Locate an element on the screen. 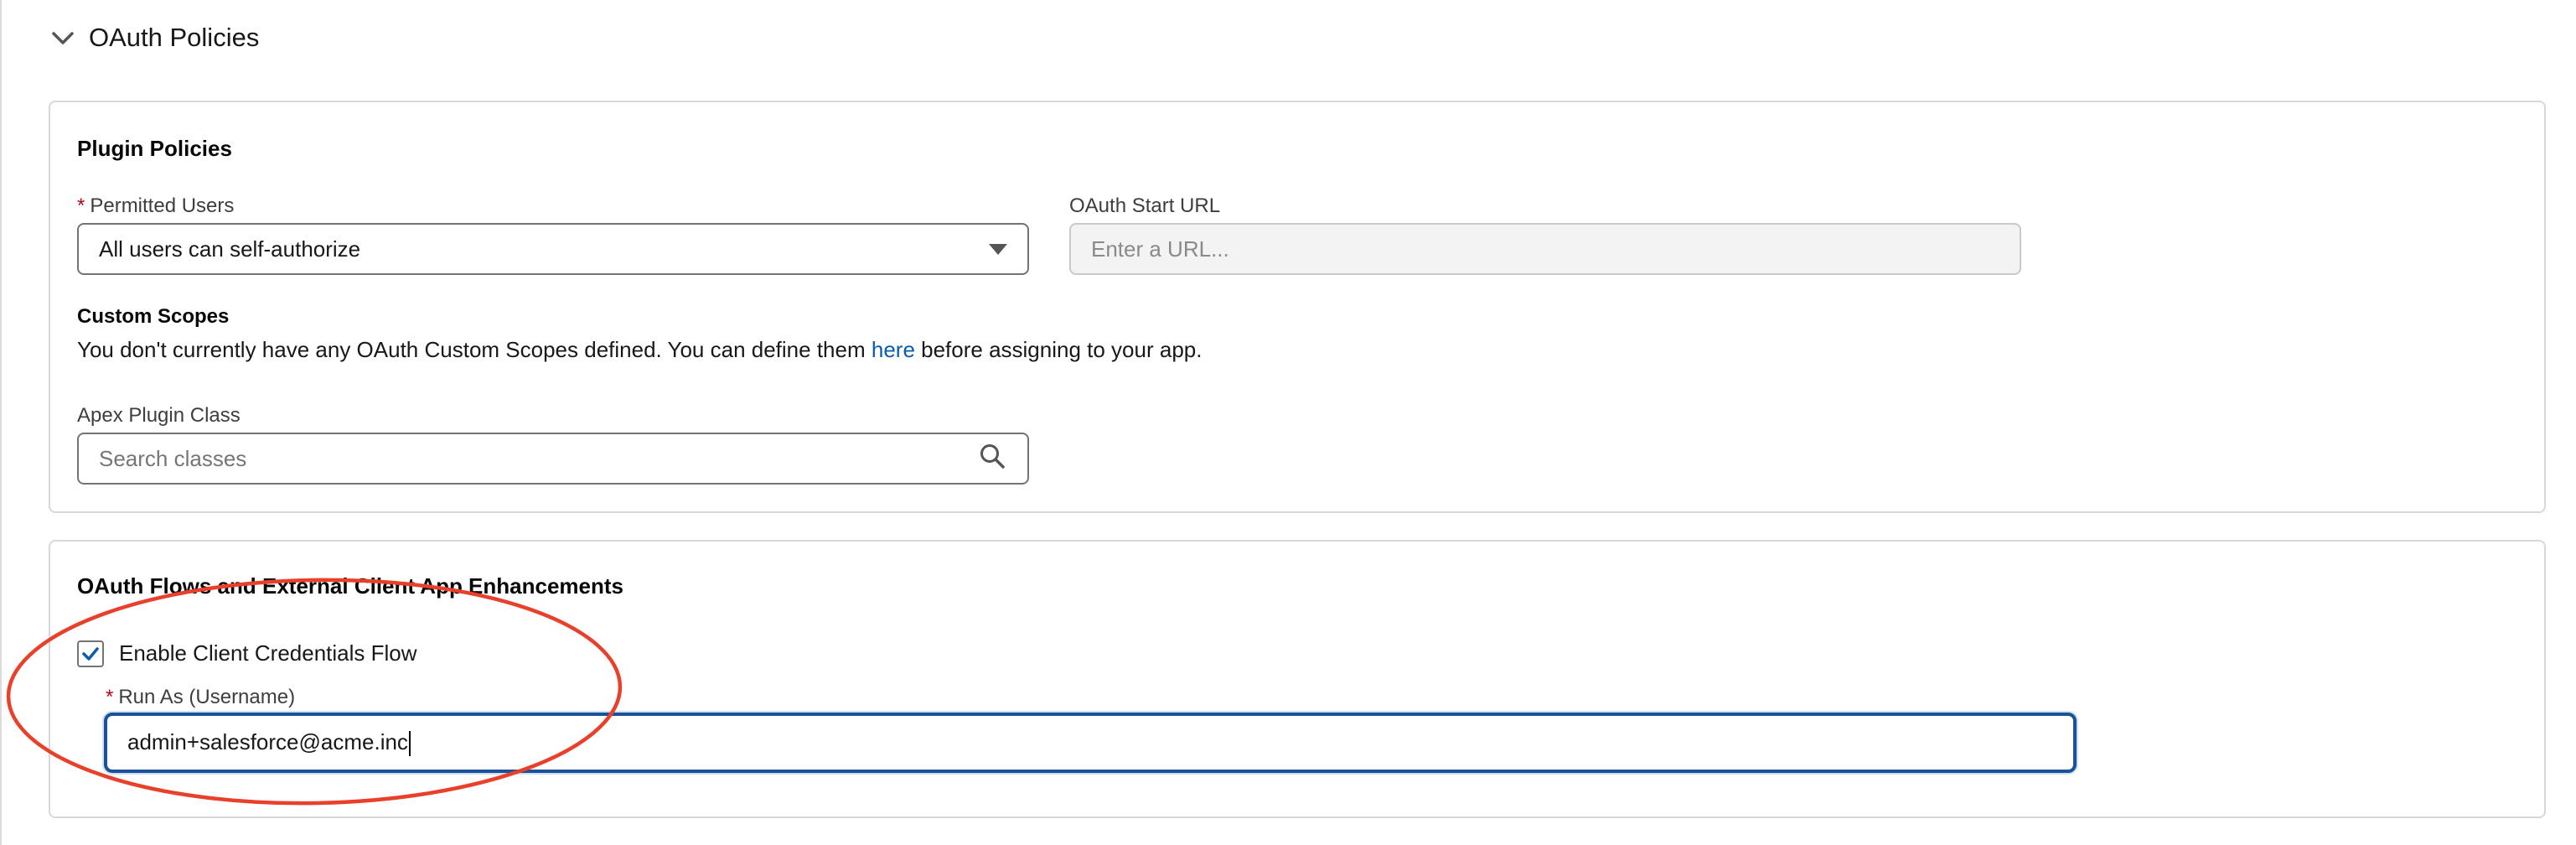  apex-plugin-class-label: Apex Plugin Class is located at coordinates (159, 415).